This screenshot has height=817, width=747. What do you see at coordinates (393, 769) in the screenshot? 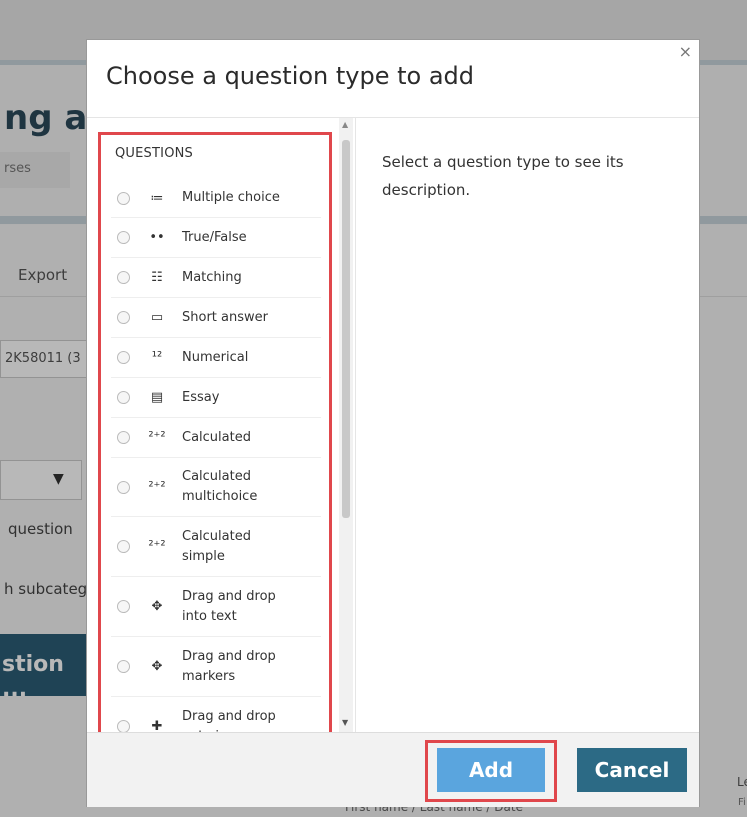
I see `dialog-footer: Add Cancel` at bounding box center [393, 769].